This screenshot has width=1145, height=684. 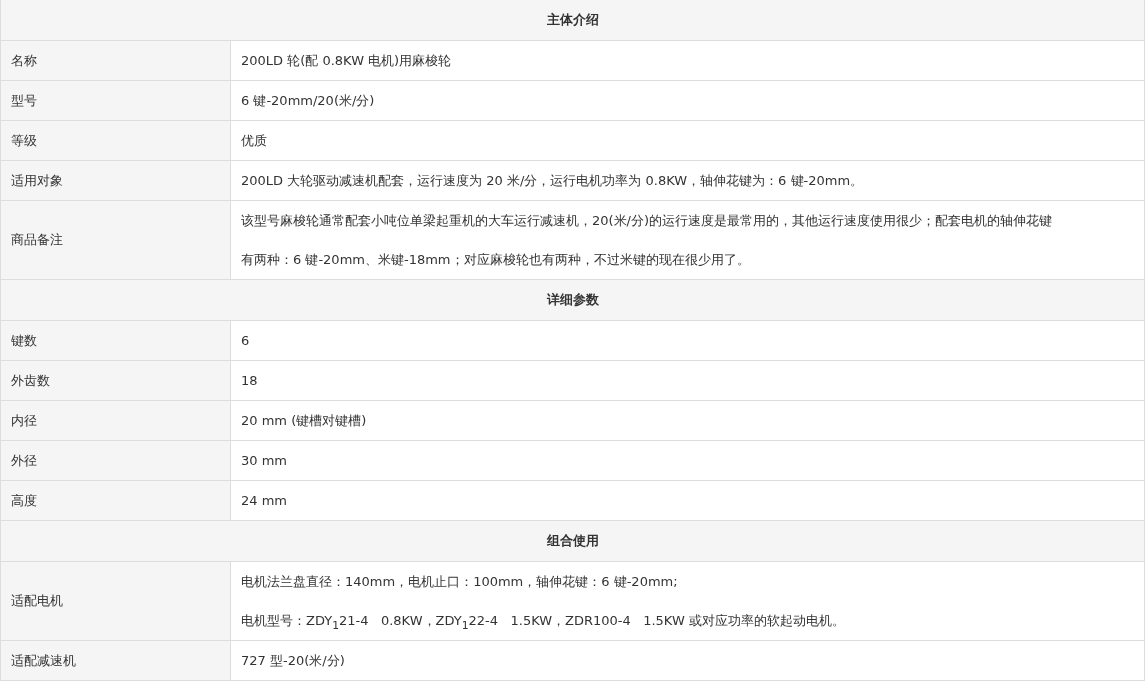 I want to click on value-text: 200LD 大轮驱动减速机配套，运行速度为 20 米/分，运行电机功率为 0.8KW，轴伸花键为：6 键-20mm。, so click(x=553, y=181).